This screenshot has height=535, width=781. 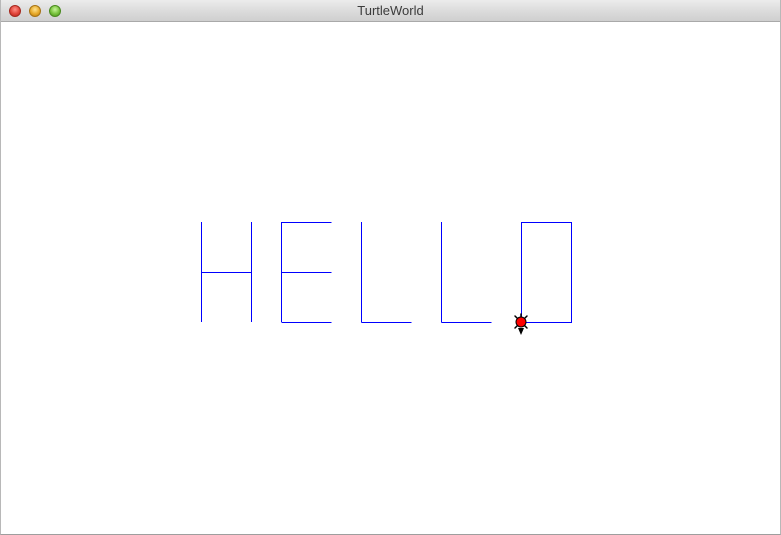 What do you see at coordinates (306, 272) in the screenshot?
I see `letter-e-strokes` at bounding box center [306, 272].